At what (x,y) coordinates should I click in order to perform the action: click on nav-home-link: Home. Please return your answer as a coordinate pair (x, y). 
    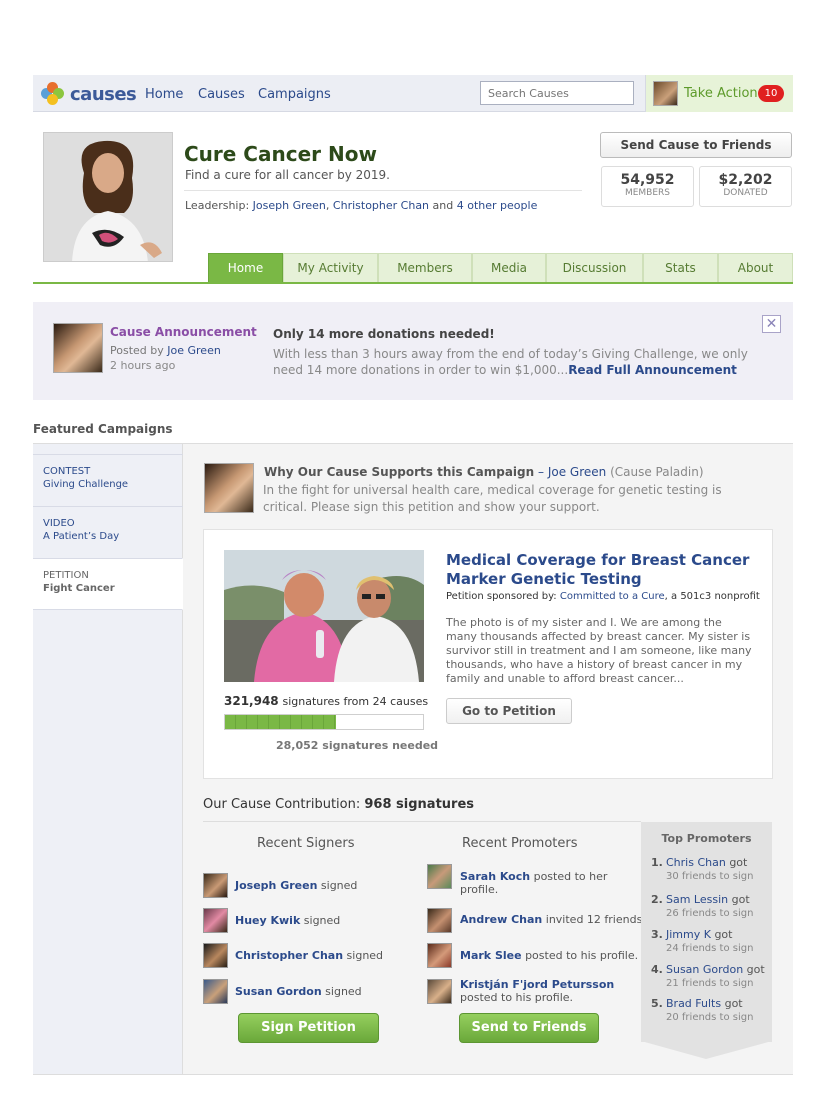
    Looking at the image, I should click on (164, 94).